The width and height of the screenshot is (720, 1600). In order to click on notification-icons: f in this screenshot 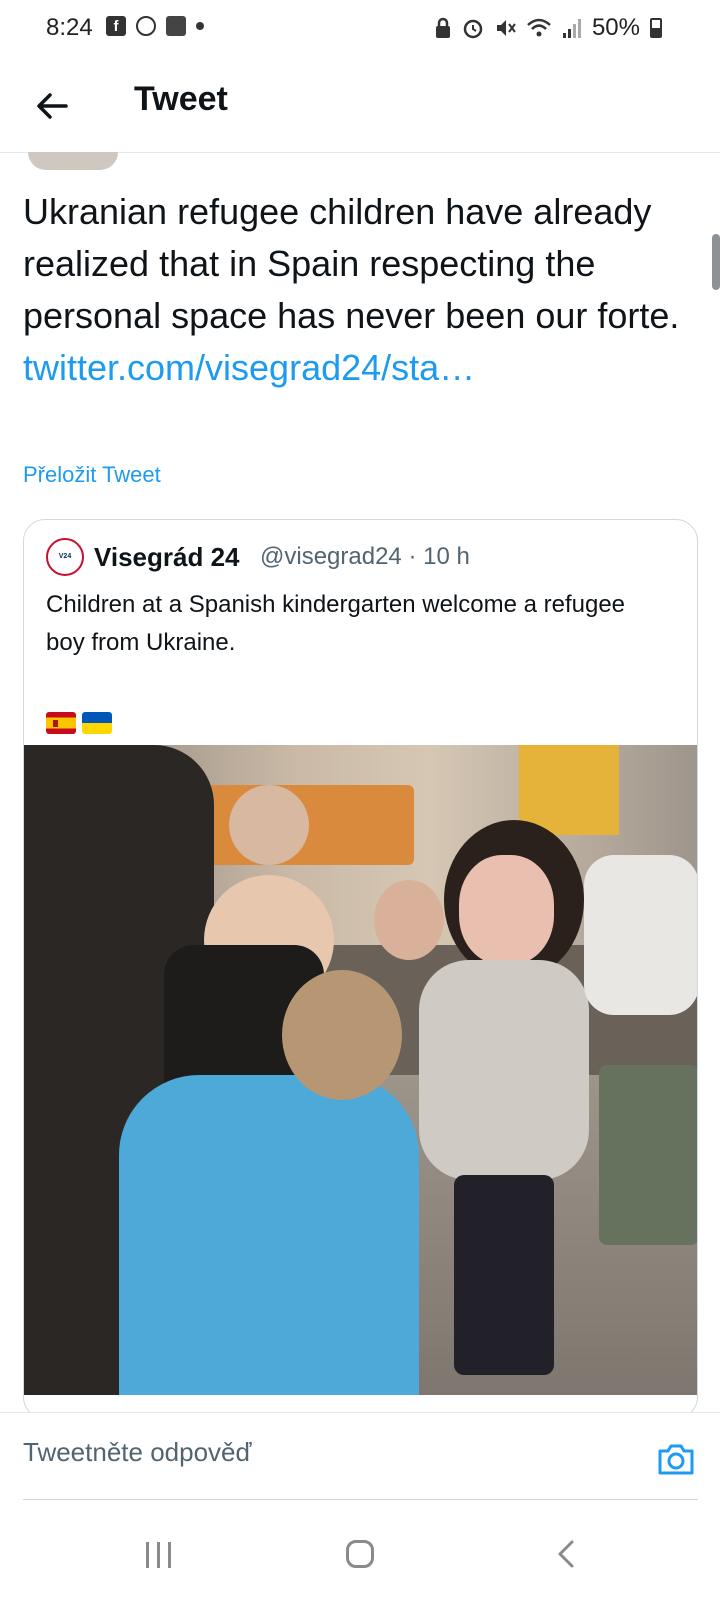, I will do `click(155, 26)`.